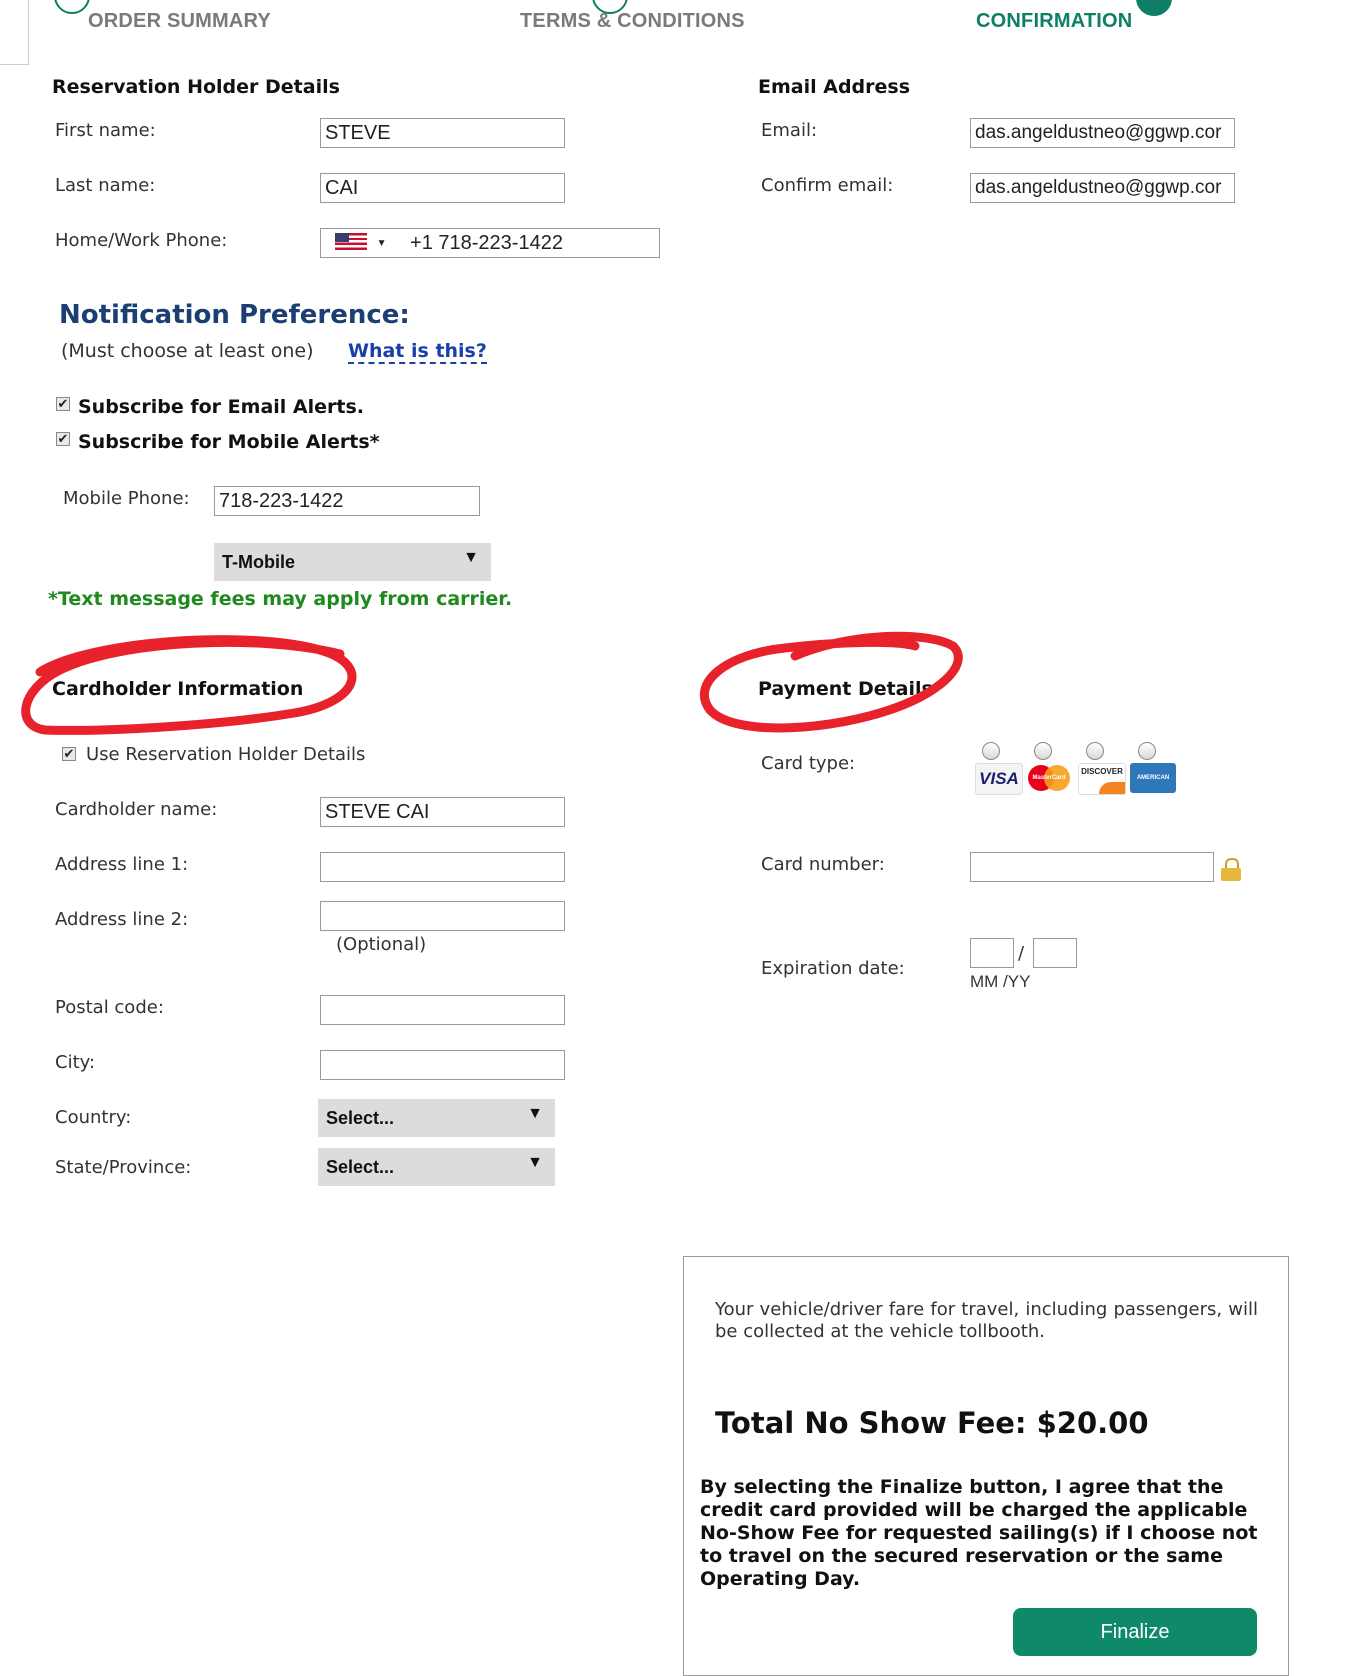  What do you see at coordinates (1102, 133) in the screenshot?
I see `email-field: das.angeldustneo@ggwp.cor` at bounding box center [1102, 133].